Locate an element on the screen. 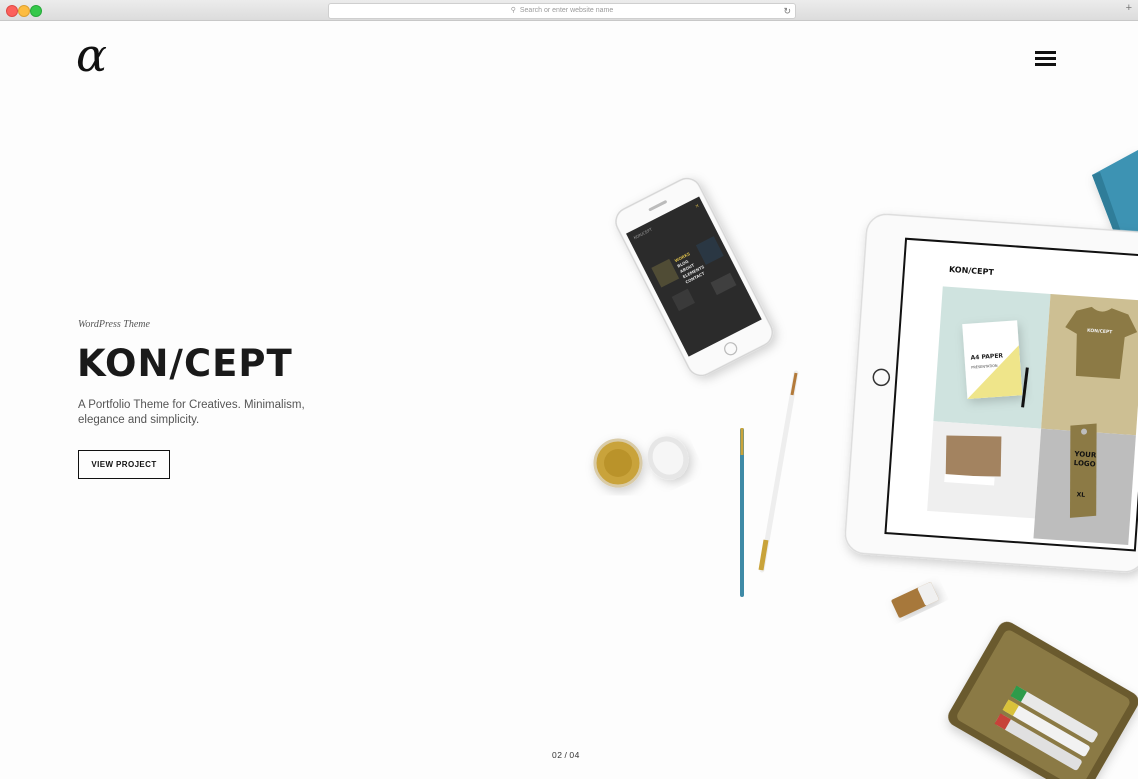 Image resolution: width=1138 pixels, height=779 pixels. eraser-image is located at coordinates (915, 600).